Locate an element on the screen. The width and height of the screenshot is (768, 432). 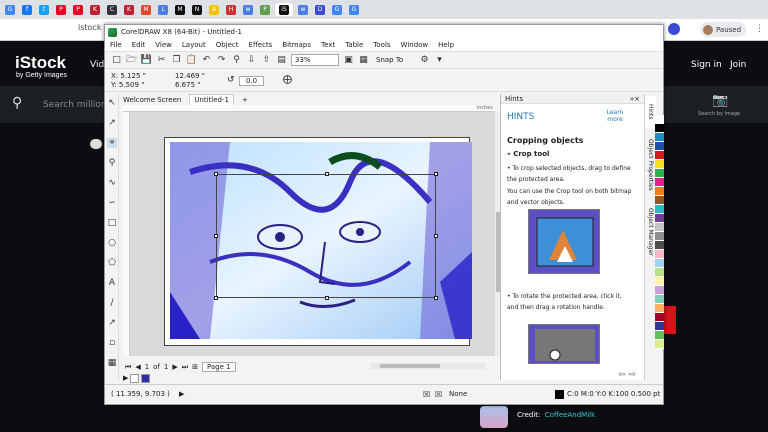
browser-tab: H is located at coordinates (231, 9).